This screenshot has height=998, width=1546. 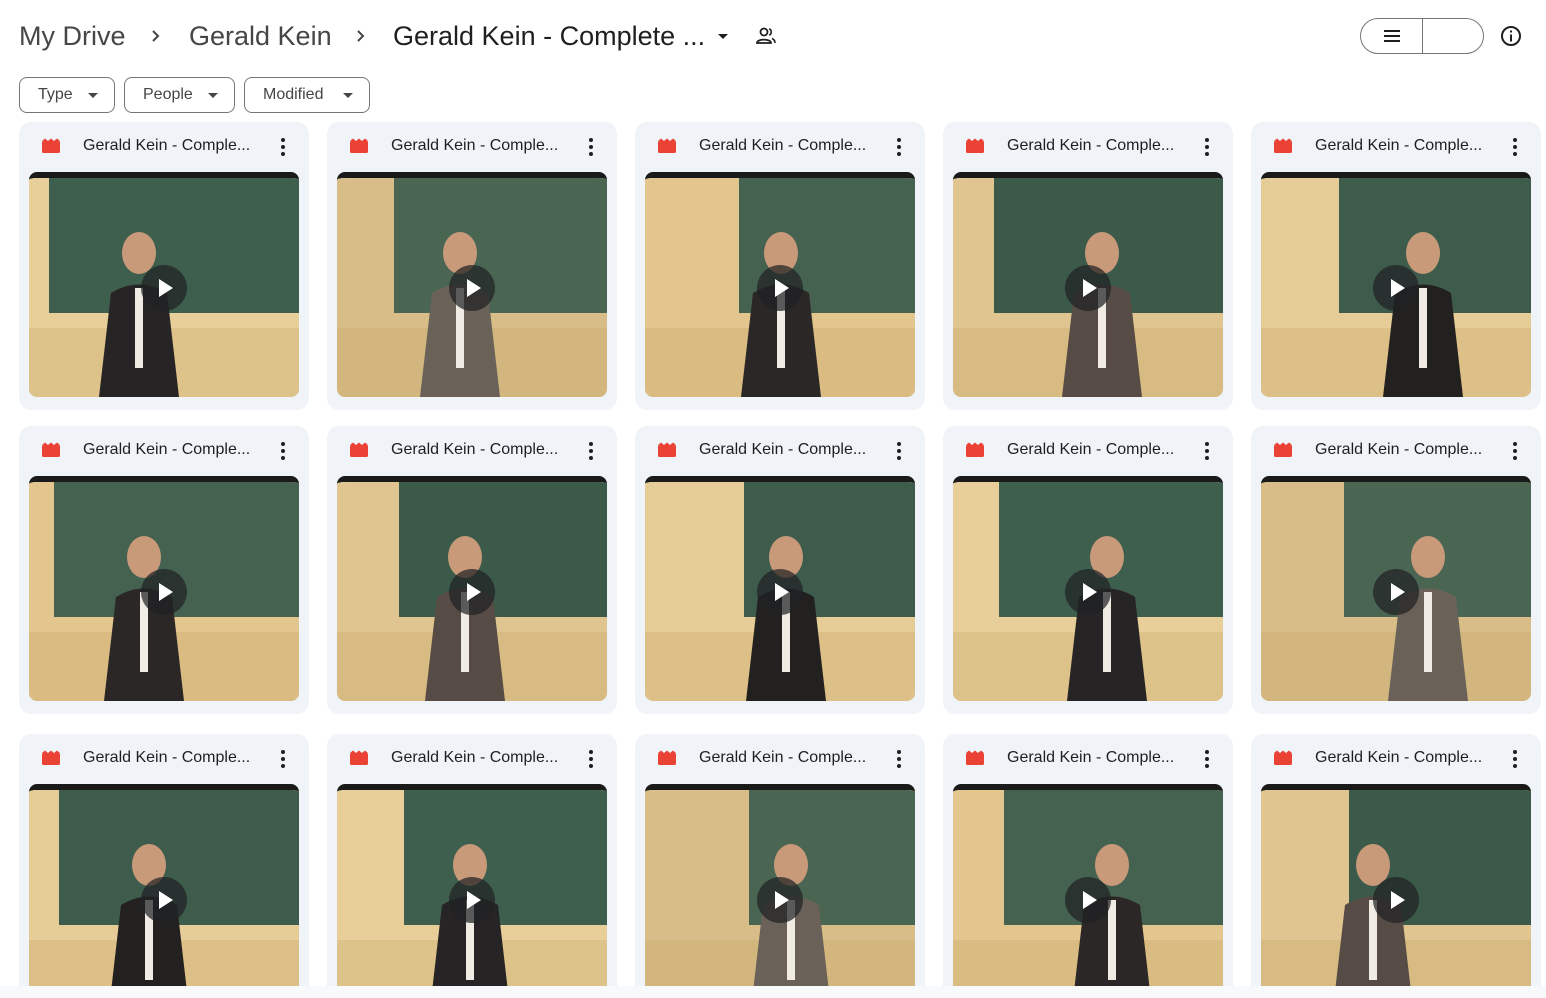 I want to click on filter-type-chip: Type, so click(x=67, y=95).